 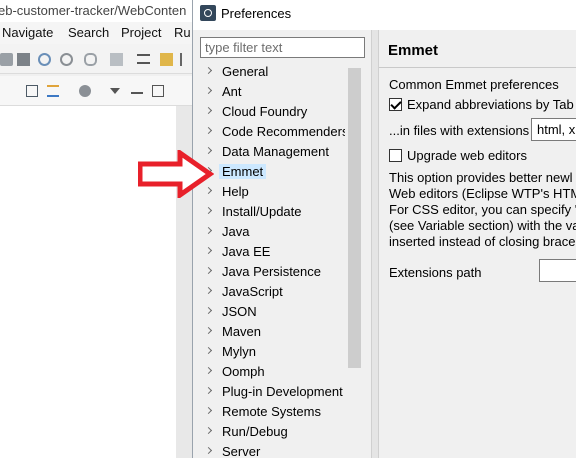 What do you see at coordinates (269, 372) in the screenshot?
I see `tree-item-oomph: Oomph` at bounding box center [269, 372].